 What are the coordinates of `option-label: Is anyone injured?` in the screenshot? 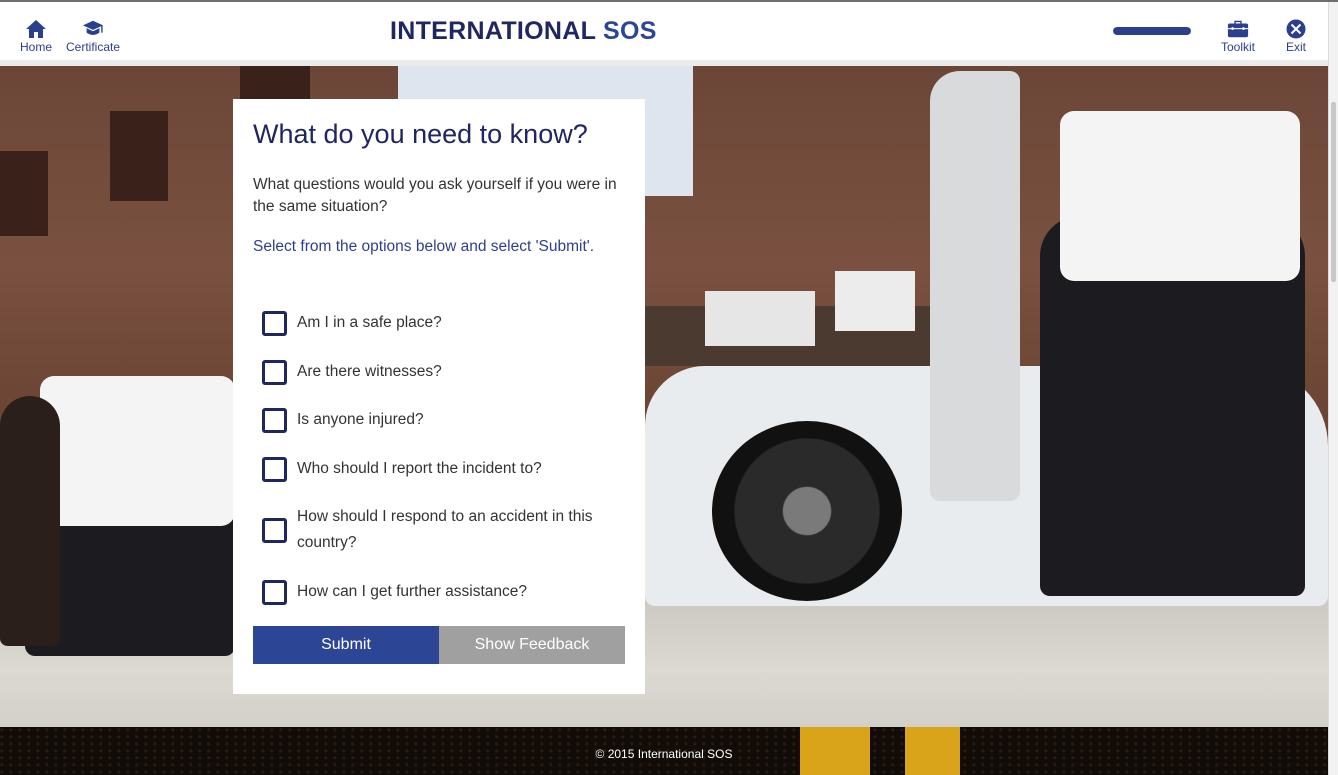 It's located at (360, 419).